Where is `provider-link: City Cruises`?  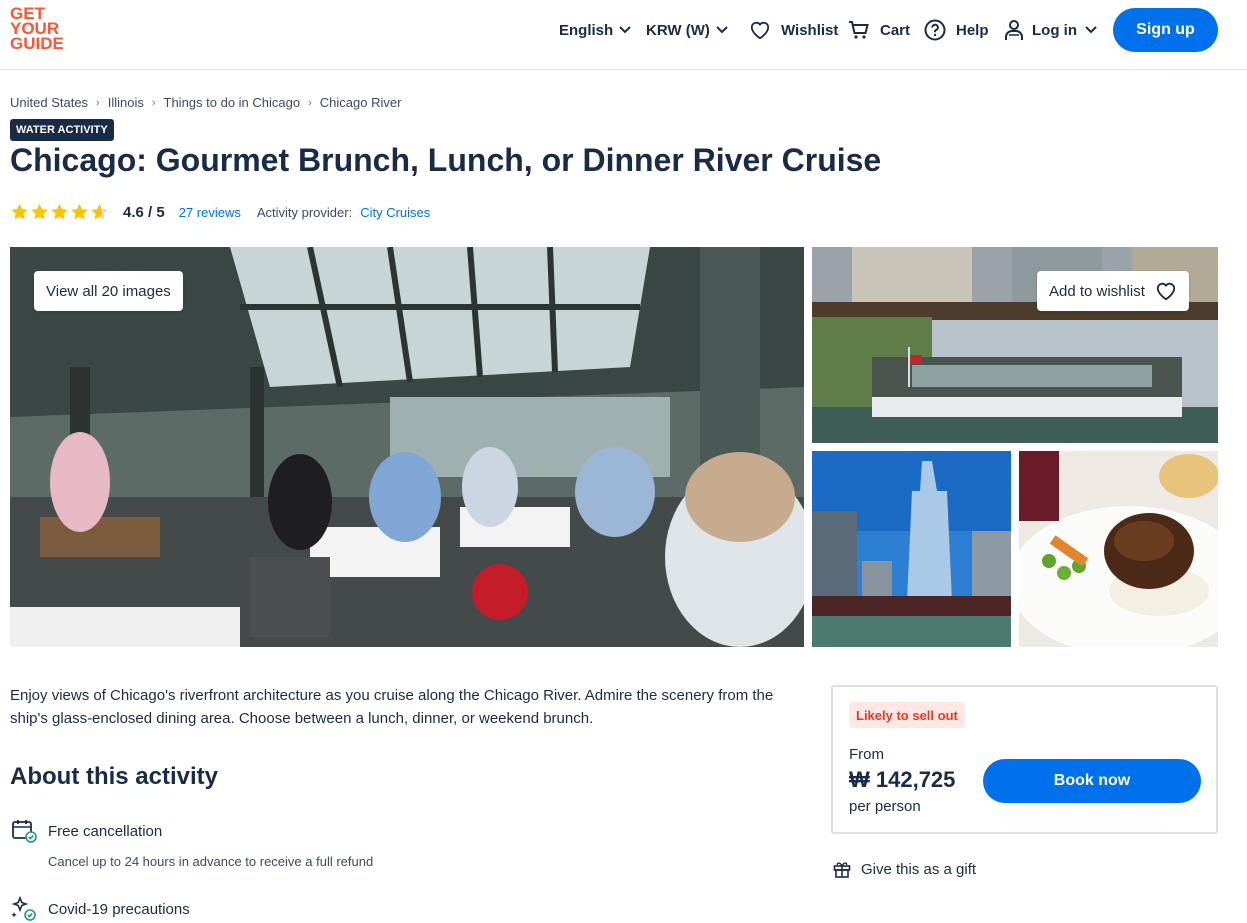
provider-link: City Cruises is located at coordinates (395, 212).